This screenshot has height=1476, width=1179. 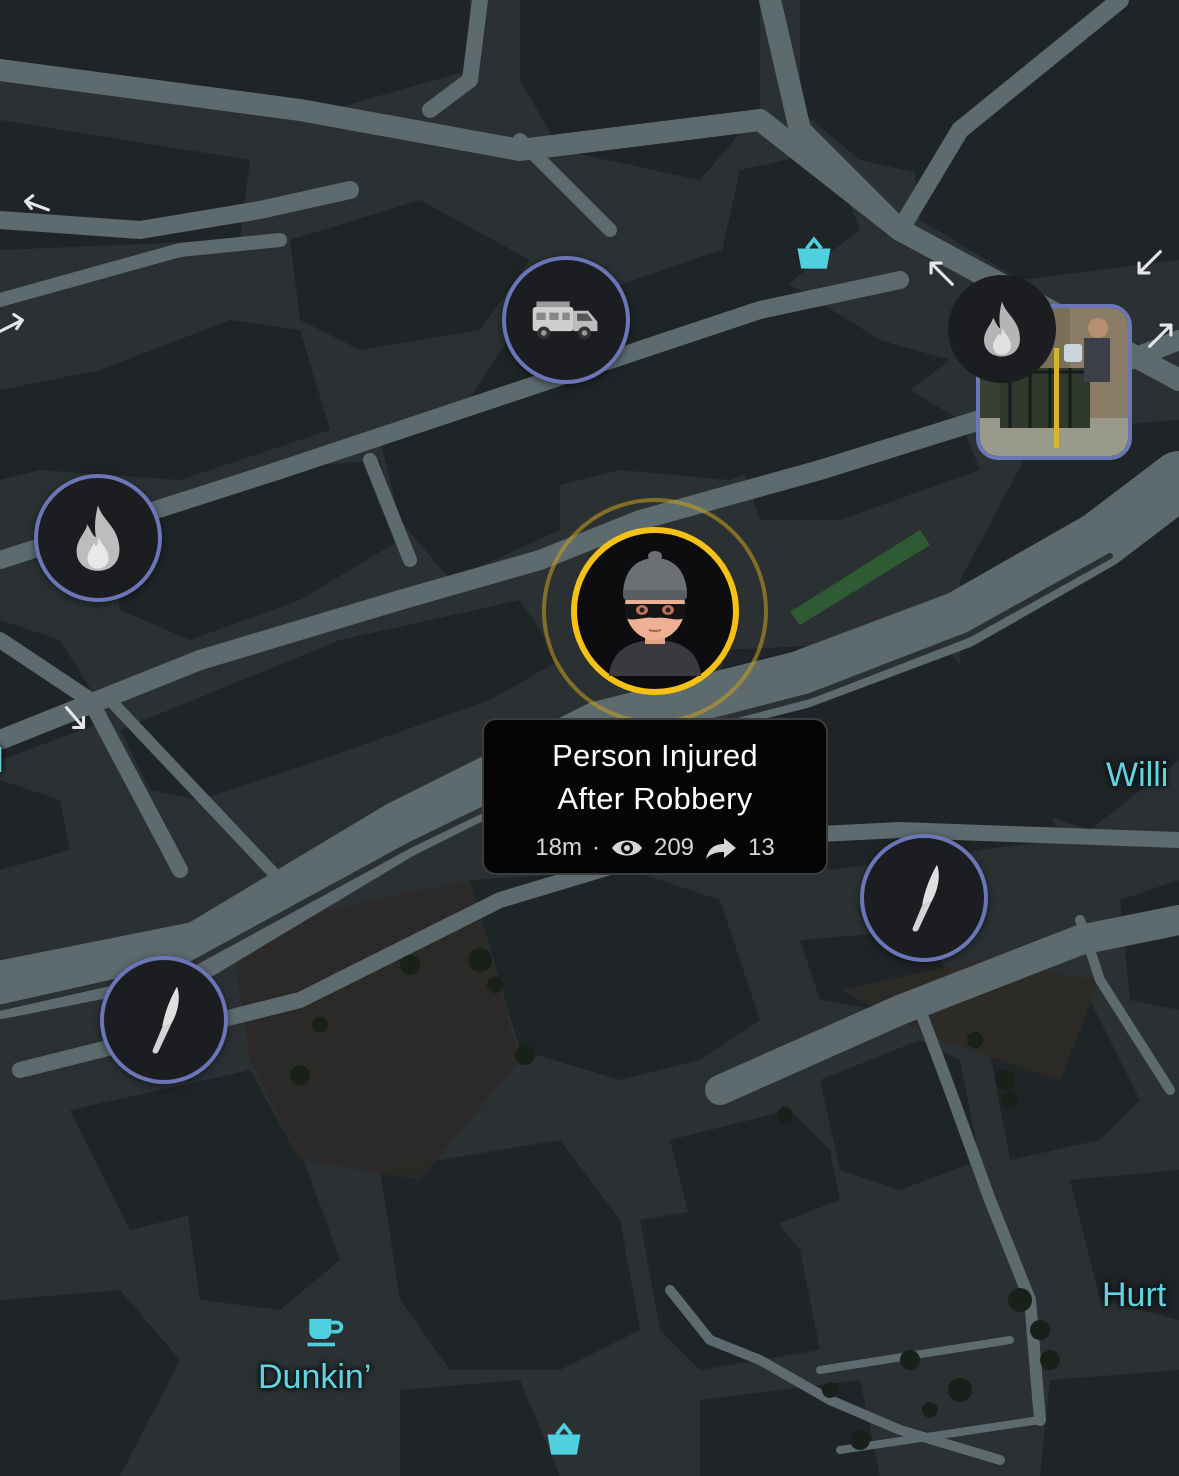 I want to click on street-label: l, so click(x=2, y=761).